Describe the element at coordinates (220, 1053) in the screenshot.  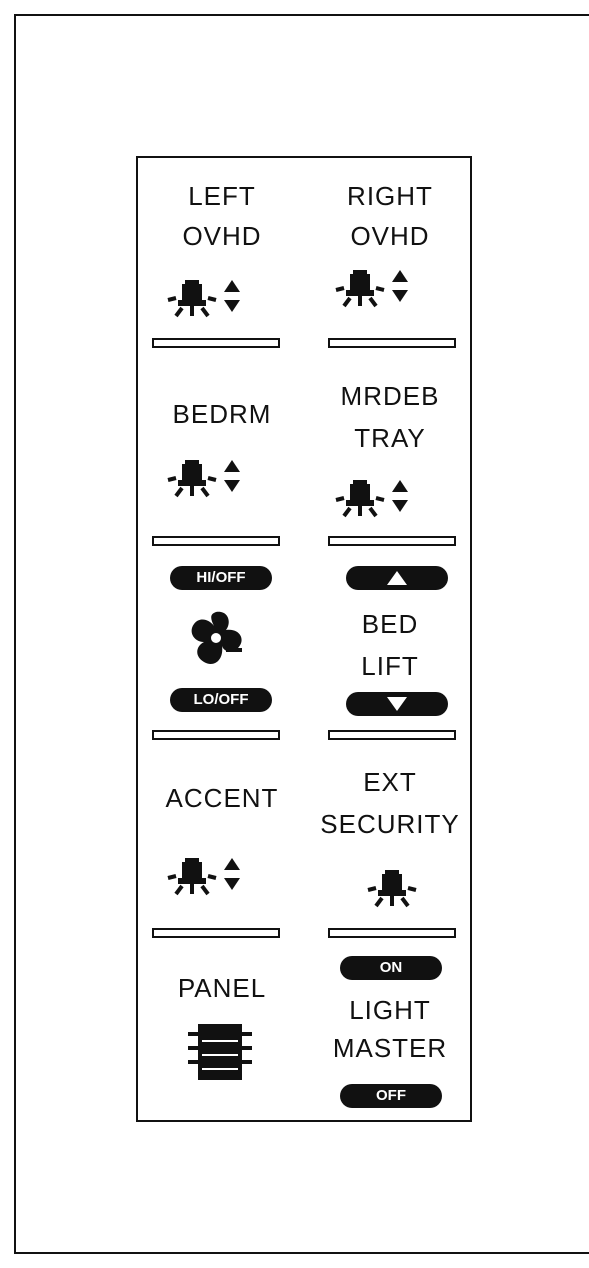
I see `panel-light-icon` at that location.